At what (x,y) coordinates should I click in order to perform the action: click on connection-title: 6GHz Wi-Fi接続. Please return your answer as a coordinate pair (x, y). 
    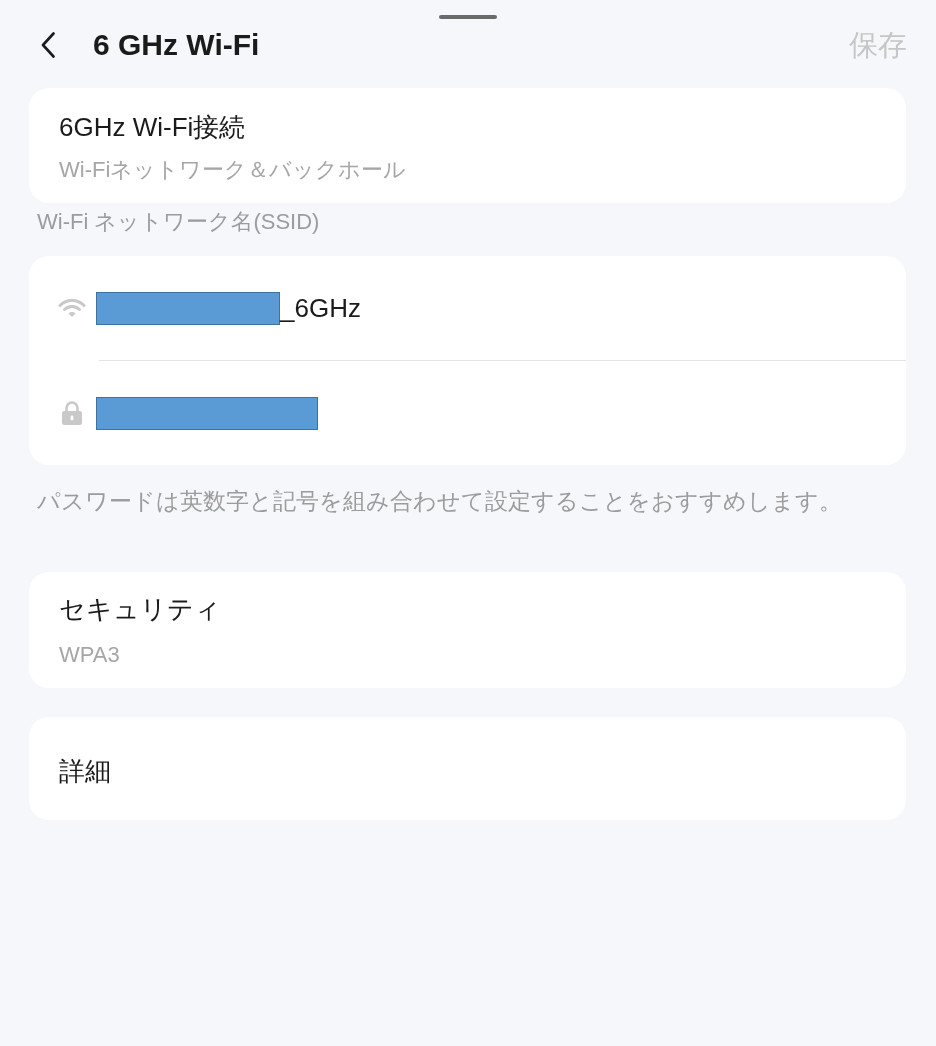
    Looking at the image, I should click on (152, 127).